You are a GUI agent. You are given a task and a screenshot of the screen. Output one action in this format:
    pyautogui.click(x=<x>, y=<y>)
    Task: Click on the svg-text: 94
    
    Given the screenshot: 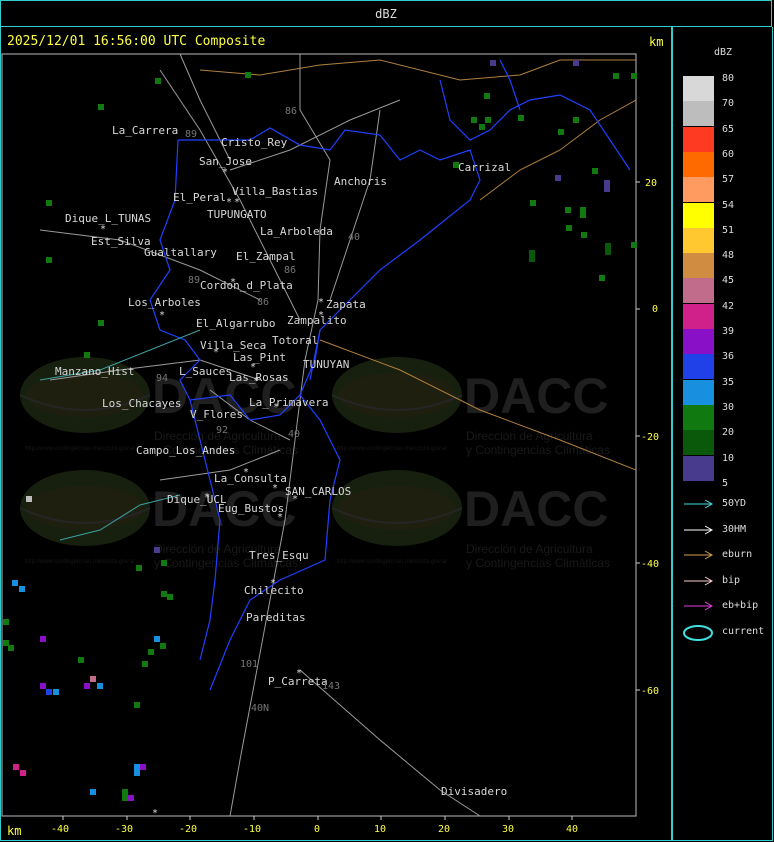 What is the action you would take?
    pyautogui.click(x=162, y=378)
    